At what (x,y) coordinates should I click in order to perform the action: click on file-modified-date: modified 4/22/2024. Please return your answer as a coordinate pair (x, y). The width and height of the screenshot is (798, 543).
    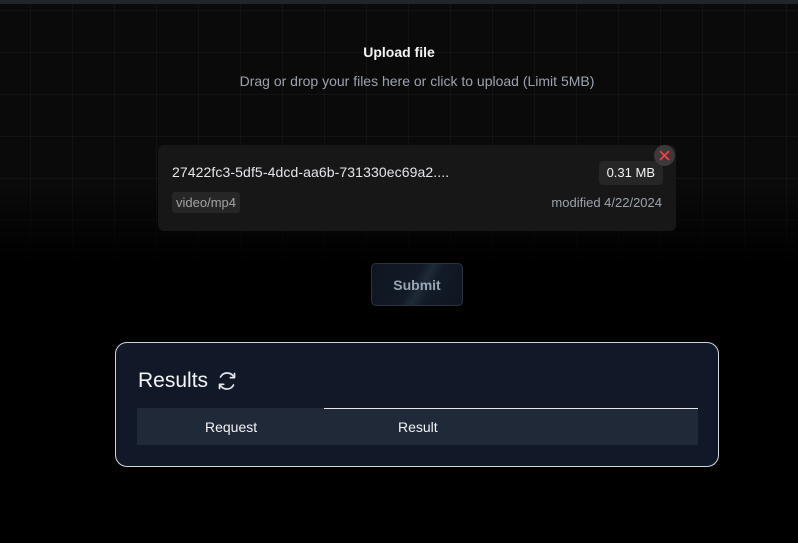
    Looking at the image, I should click on (606, 202).